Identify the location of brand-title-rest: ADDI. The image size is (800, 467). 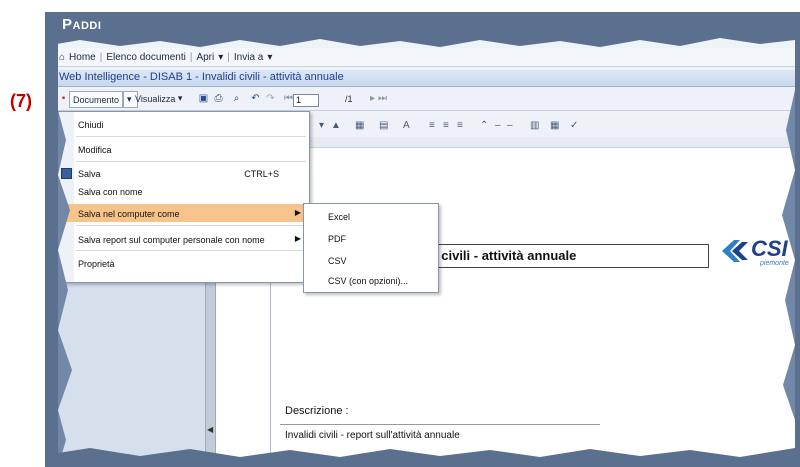
(87, 26).